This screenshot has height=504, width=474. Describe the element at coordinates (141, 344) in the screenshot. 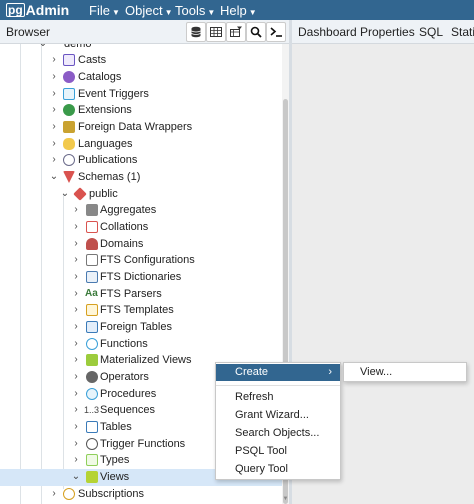

I see `tree-item-functions: › Functions` at that location.